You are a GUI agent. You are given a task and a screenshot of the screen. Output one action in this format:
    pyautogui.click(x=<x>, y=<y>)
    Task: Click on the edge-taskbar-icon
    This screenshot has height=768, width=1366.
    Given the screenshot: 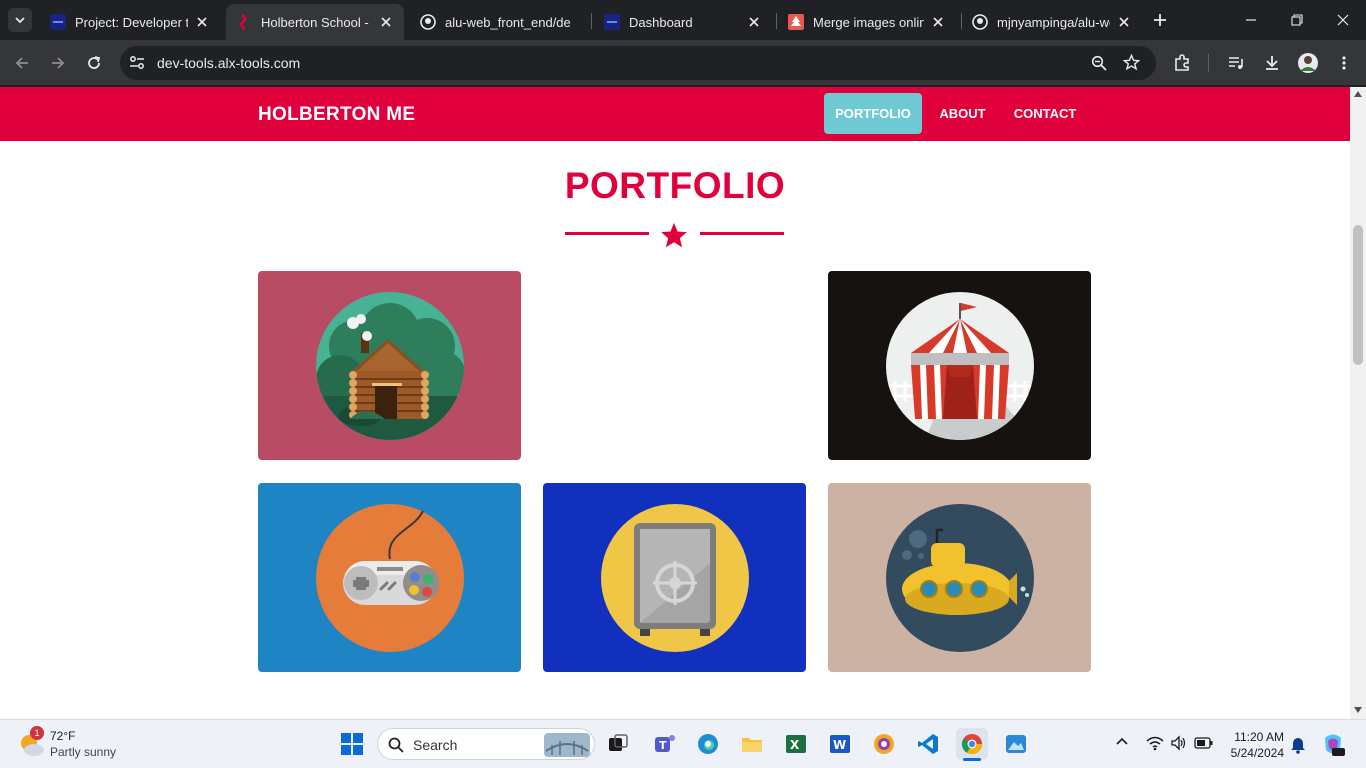 What is the action you would take?
    pyautogui.click(x=708, y=744)
    